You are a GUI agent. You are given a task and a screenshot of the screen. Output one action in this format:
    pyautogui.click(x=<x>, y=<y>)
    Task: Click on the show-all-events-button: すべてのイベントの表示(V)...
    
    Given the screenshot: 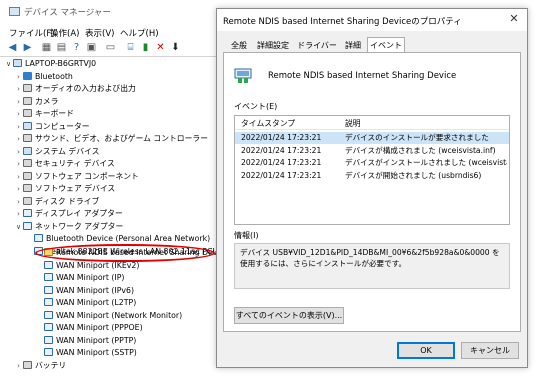 What is the action you would take?
    pyautogui.click(x=289, y=315)
    